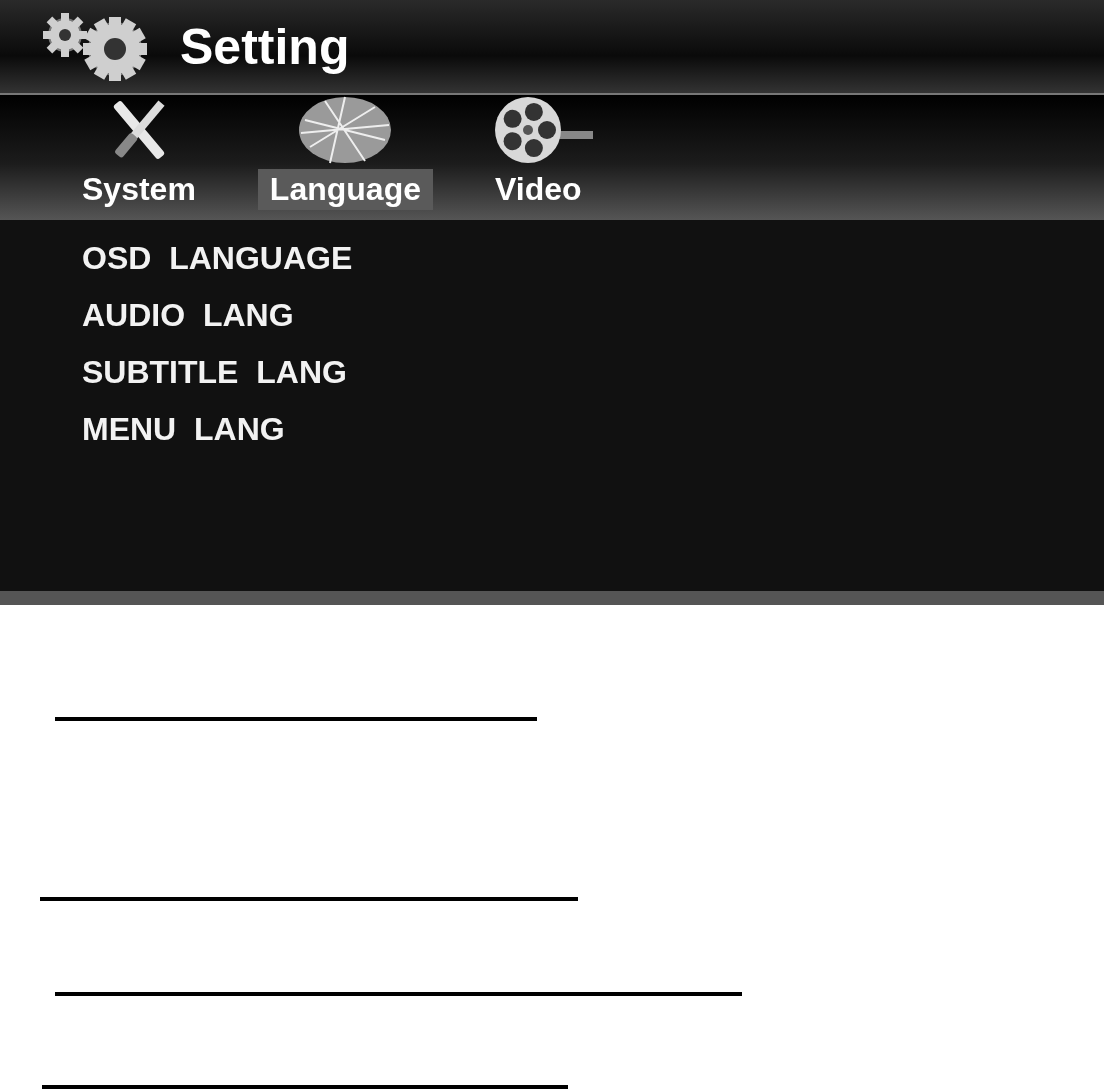 The width and height of the screenshot is (1104, 1091). What do you see at coordinates (188, 315) in the screenshot?
I see `menu-item: AUDIO LANG` at bounding box center [188, 315].